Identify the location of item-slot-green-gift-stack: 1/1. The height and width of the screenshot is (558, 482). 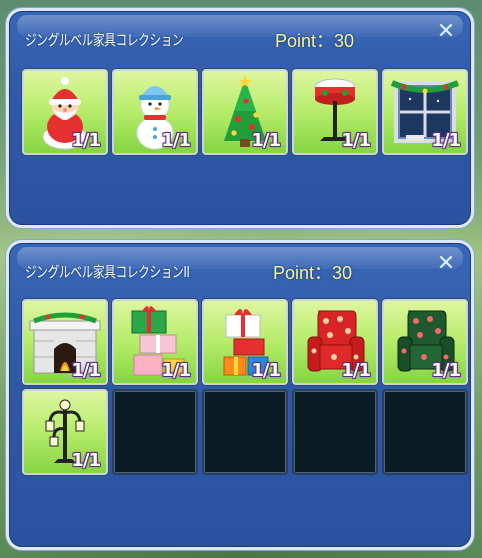
(155, 342).